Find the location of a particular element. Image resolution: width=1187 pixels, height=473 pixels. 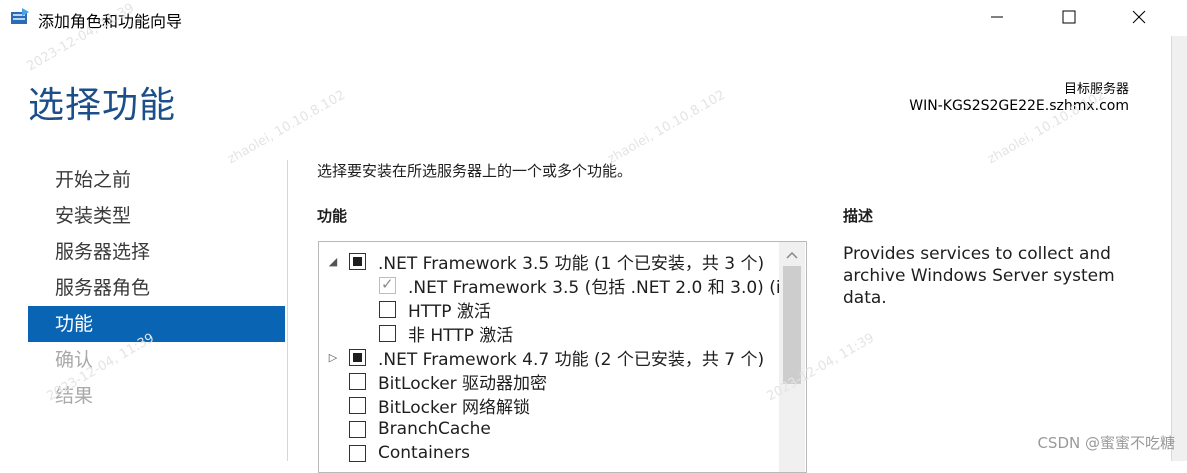

feature-label: HTTP 激活 is located at coordinates (449, 311).